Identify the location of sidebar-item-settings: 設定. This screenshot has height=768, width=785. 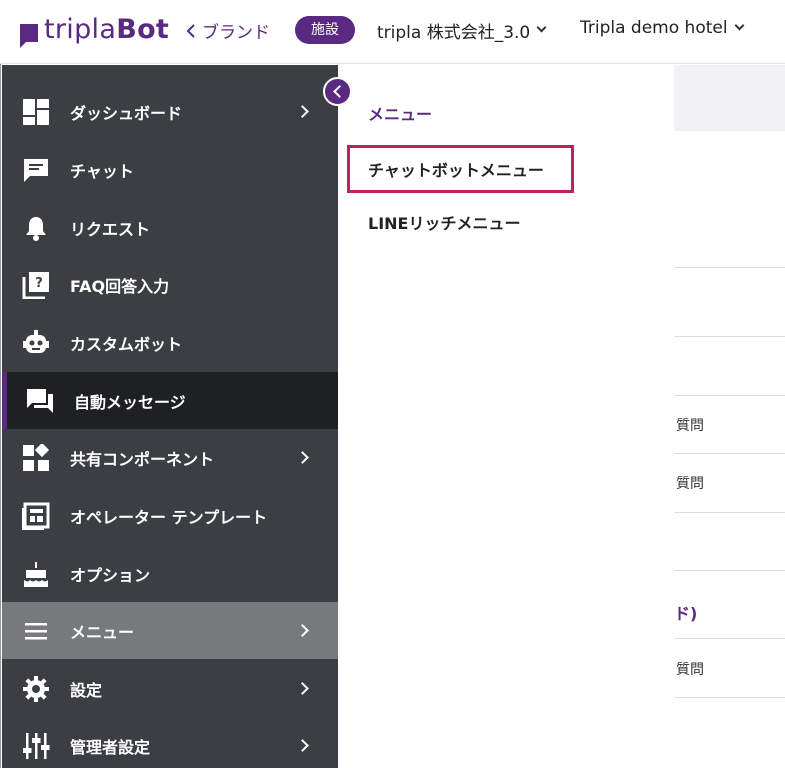
(170, 688).